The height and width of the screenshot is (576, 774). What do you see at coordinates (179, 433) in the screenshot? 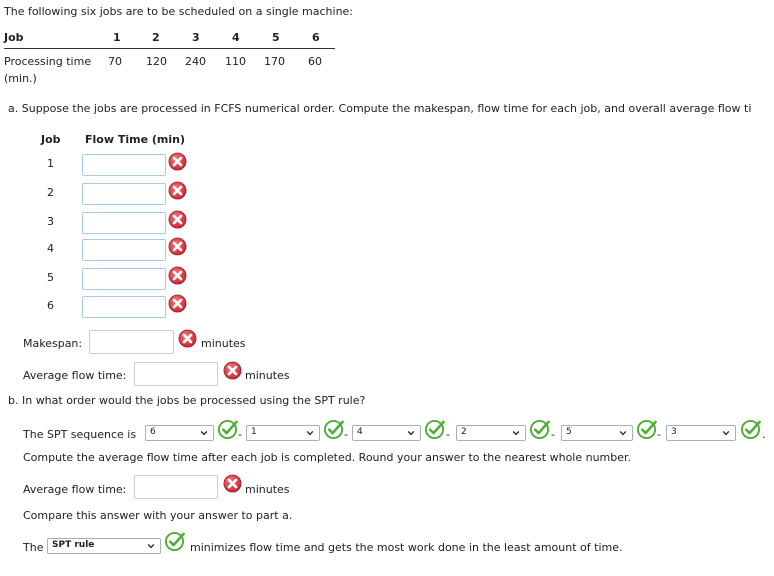
I see `spt-sequence-select-1: 6` at bounding box center [179, 433].